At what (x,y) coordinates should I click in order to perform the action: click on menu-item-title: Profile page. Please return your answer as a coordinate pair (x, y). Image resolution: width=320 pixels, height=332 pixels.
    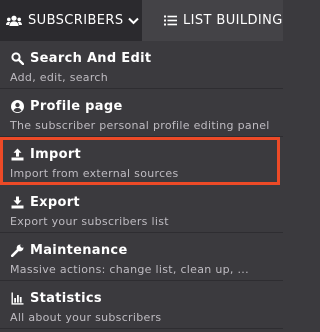
    Looking at the image, I should click on (76, 106).